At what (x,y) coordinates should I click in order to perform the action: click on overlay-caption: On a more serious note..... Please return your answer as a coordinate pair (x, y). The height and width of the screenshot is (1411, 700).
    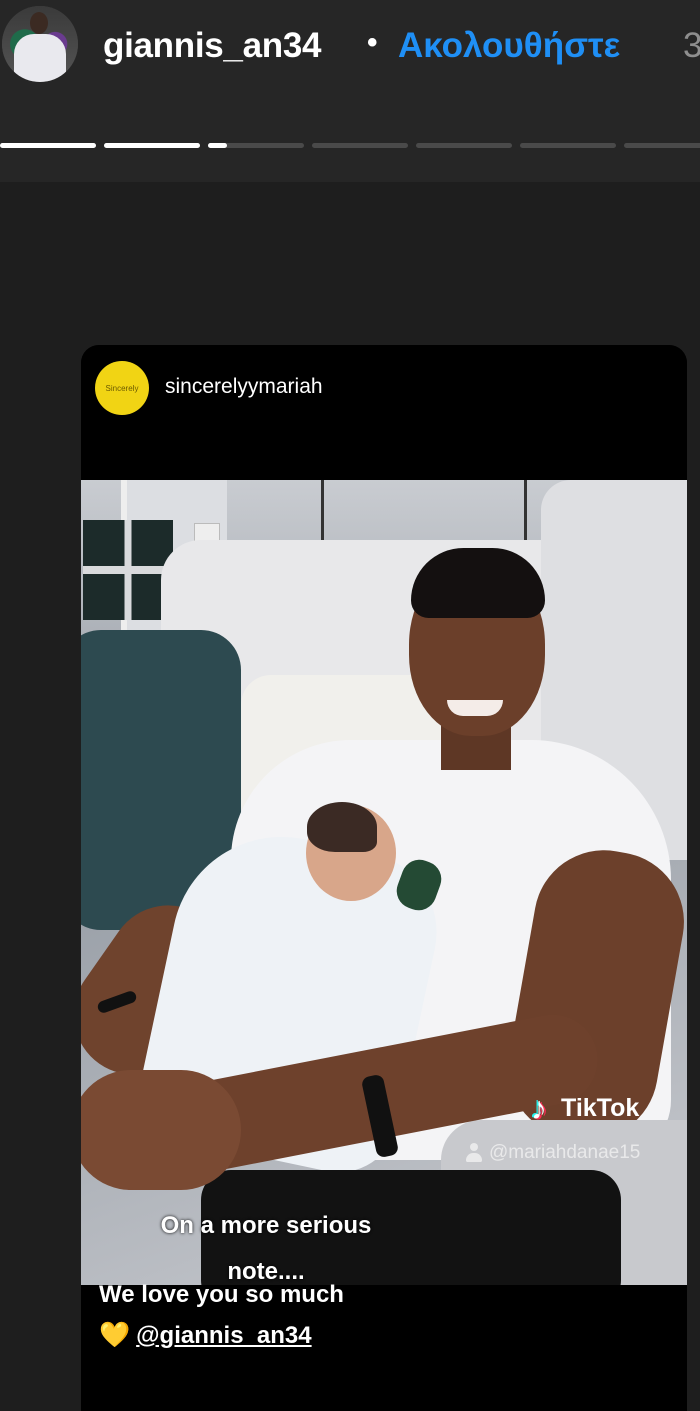
    Looking at the image, I should click on (266, 1244).